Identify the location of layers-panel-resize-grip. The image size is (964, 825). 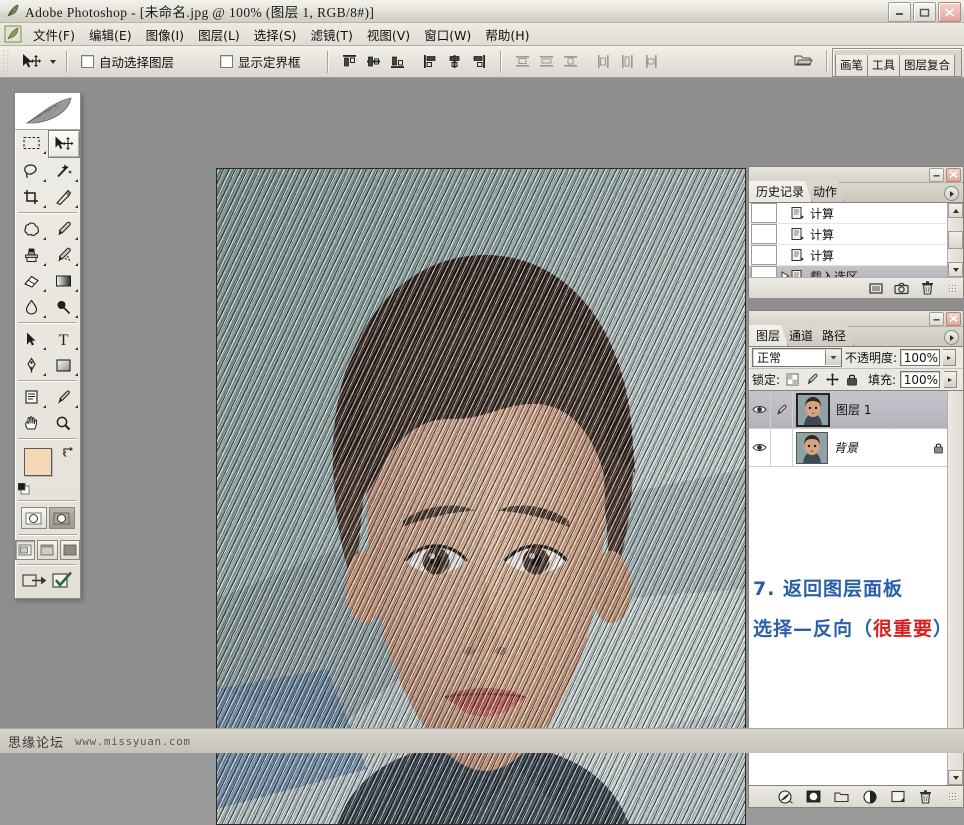
(952, 796).